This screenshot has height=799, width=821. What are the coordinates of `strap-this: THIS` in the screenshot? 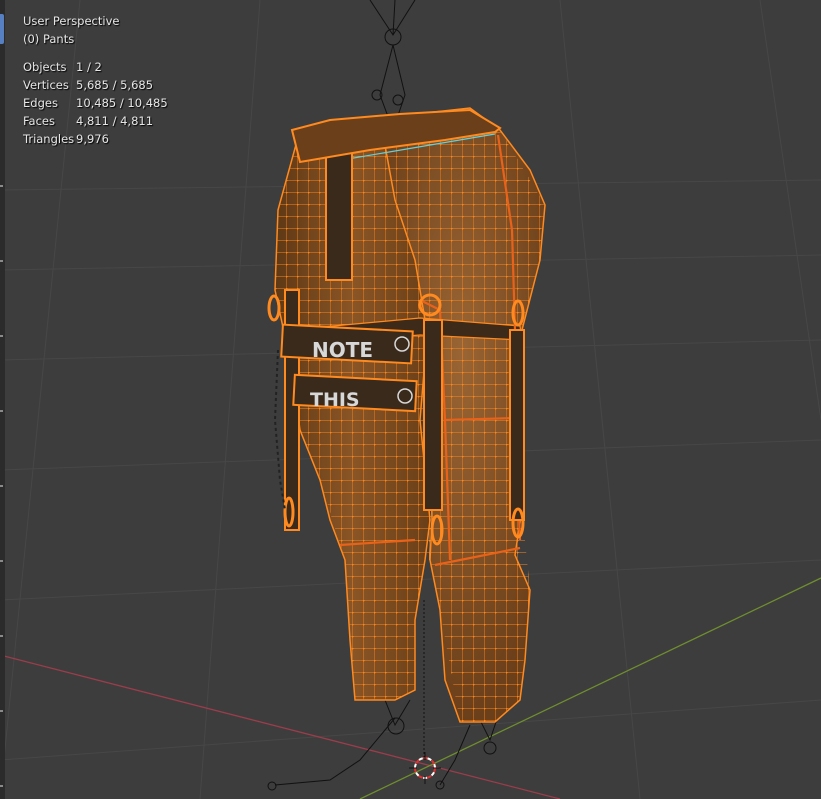 It's located at (355, 393).